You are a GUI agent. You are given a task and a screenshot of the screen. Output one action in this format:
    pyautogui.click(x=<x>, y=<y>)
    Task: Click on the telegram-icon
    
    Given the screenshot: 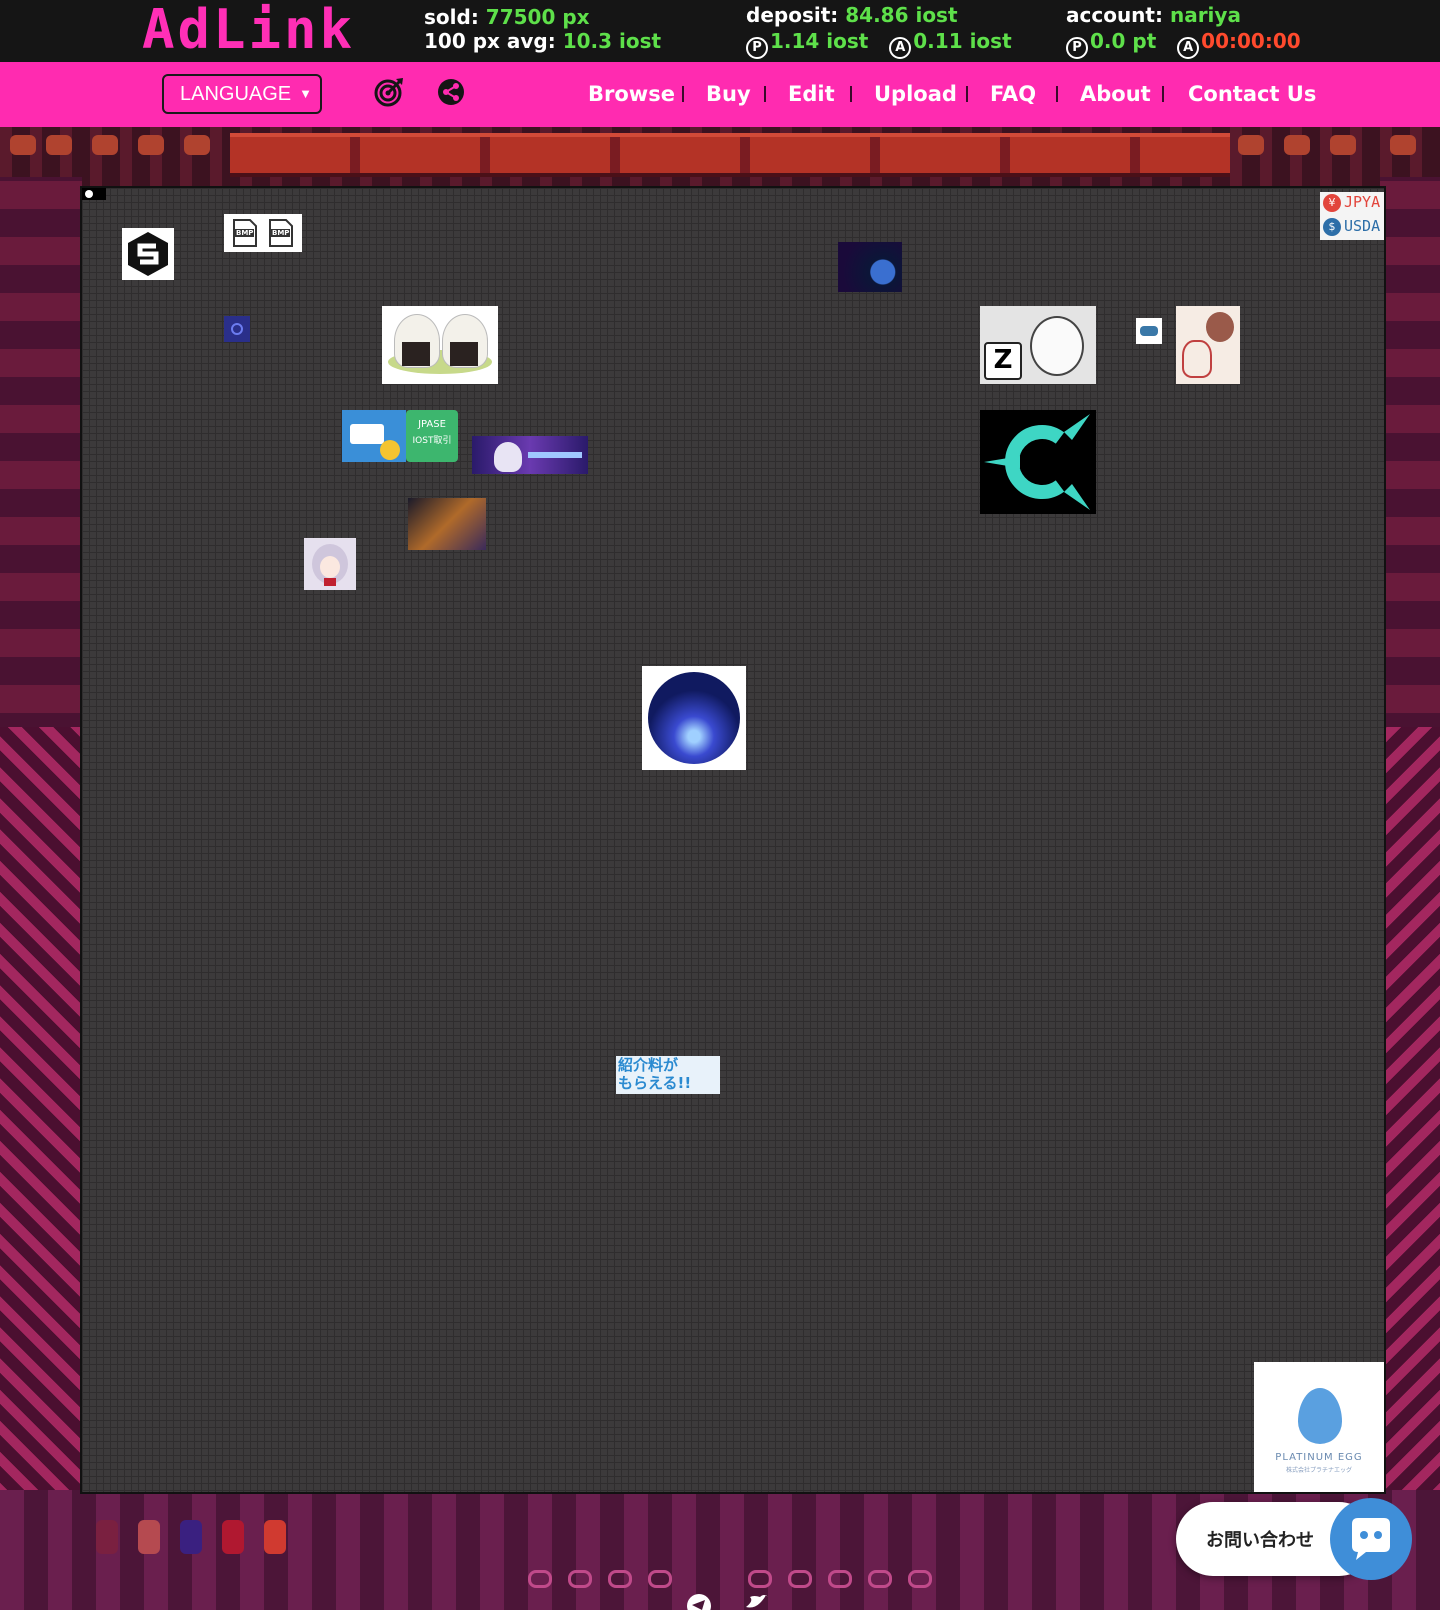 What is the action you would take?
    pyautogui.click(x=699, y=1601)
    